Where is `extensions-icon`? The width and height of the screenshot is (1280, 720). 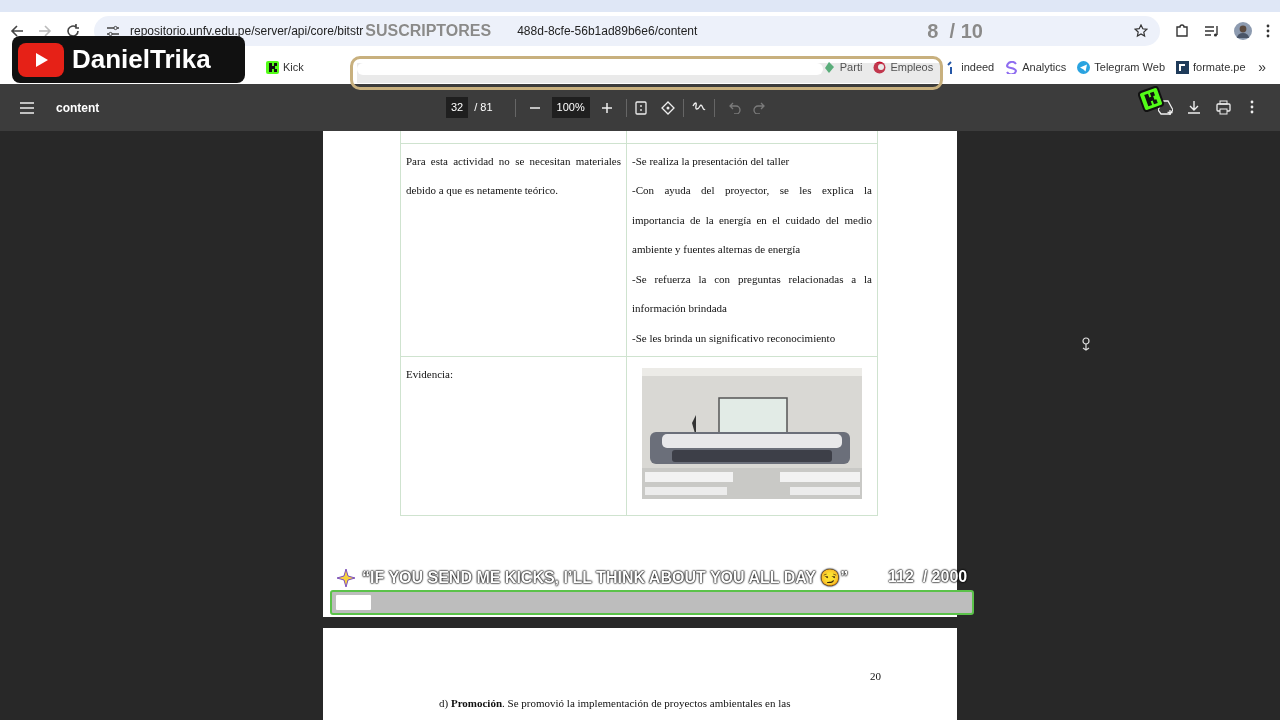 extensions-icon is located at coordinates (1182, 31).